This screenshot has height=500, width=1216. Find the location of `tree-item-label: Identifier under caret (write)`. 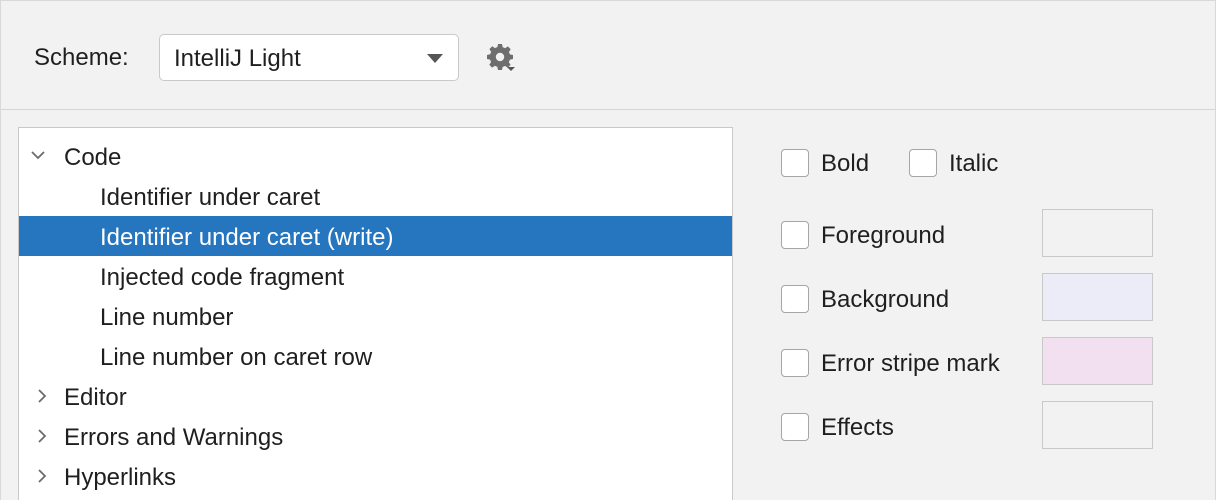

tree-item-label: Identifier under caret (write) is located at coordinates (247, 237).